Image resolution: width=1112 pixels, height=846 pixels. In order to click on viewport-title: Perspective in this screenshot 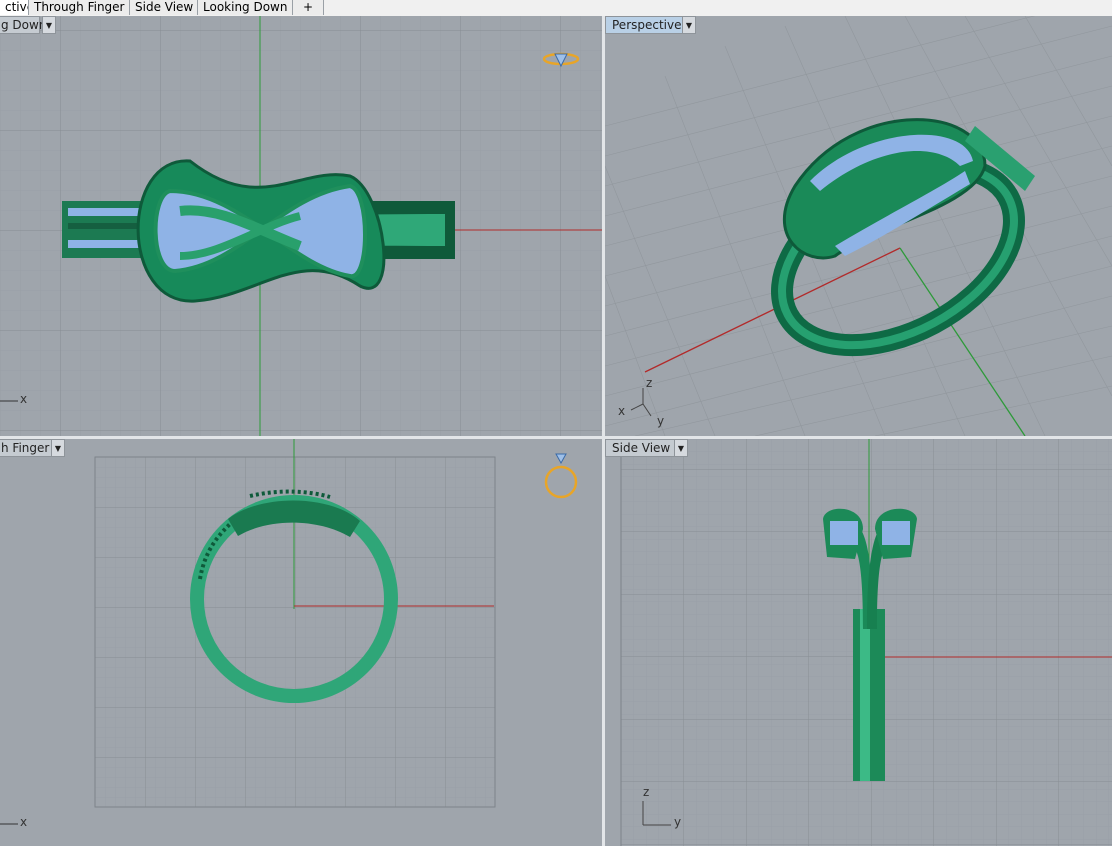, I will do `click(644, 25)`.